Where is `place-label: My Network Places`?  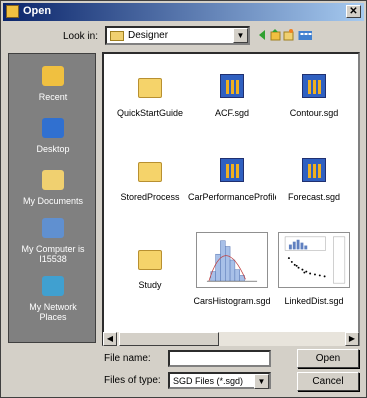
place-label: My Network Places is located at coordinates (53, 312).